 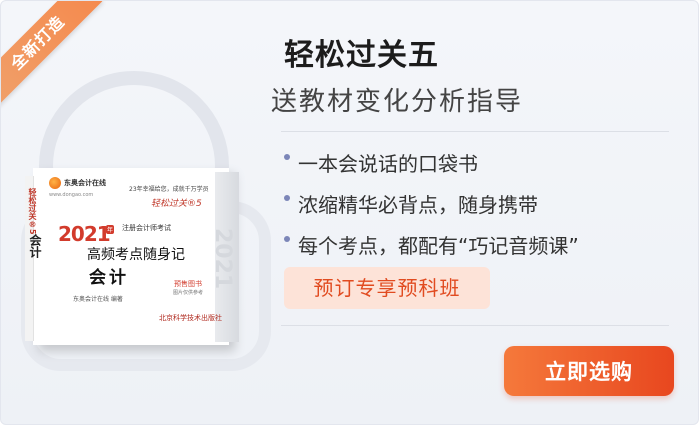 I want to click on book-badge-line1: 预售图书, so click(x=188, y=284).